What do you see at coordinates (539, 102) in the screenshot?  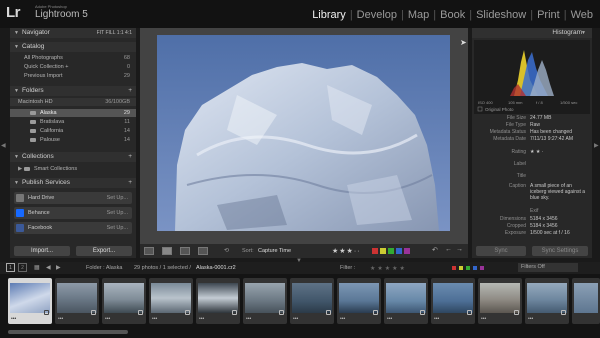 I see `svg-text: f / 8` at bounding box center [539, 102].